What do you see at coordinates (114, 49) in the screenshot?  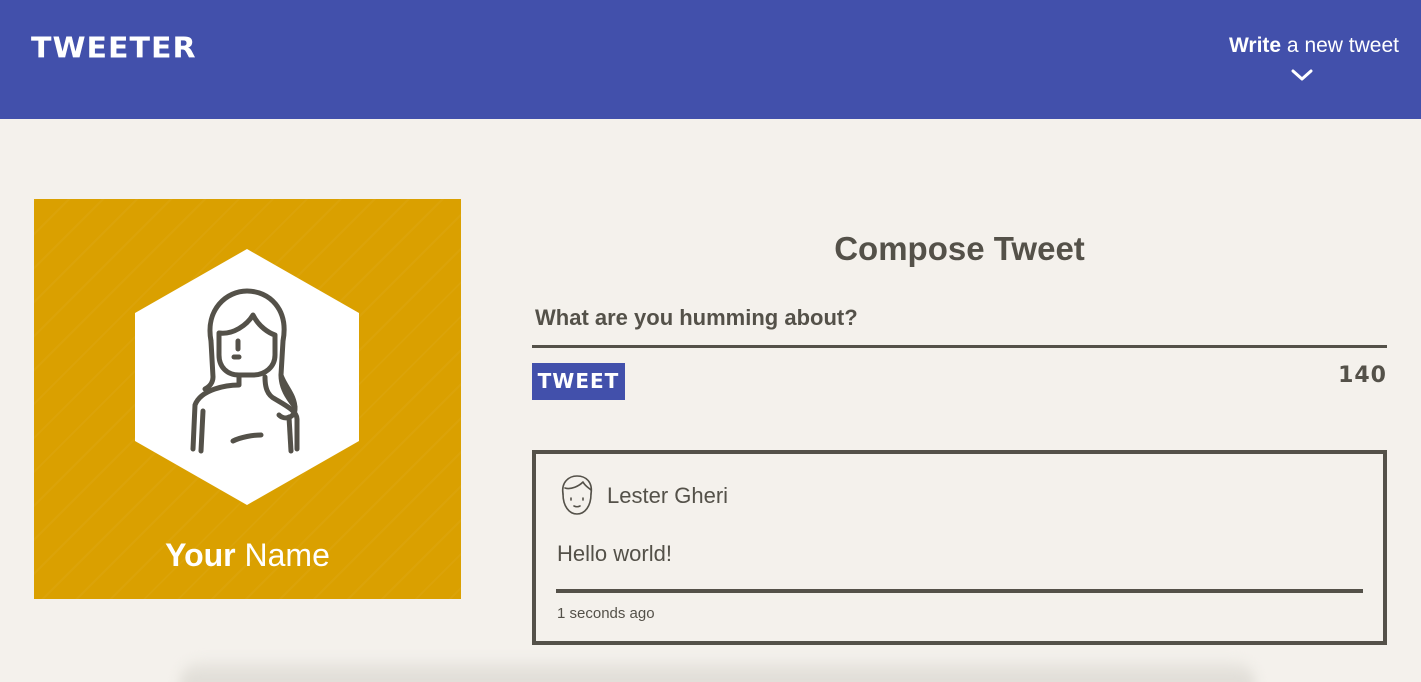 I see `brand-logo: TWEETER` at bounding box center [114, 49].